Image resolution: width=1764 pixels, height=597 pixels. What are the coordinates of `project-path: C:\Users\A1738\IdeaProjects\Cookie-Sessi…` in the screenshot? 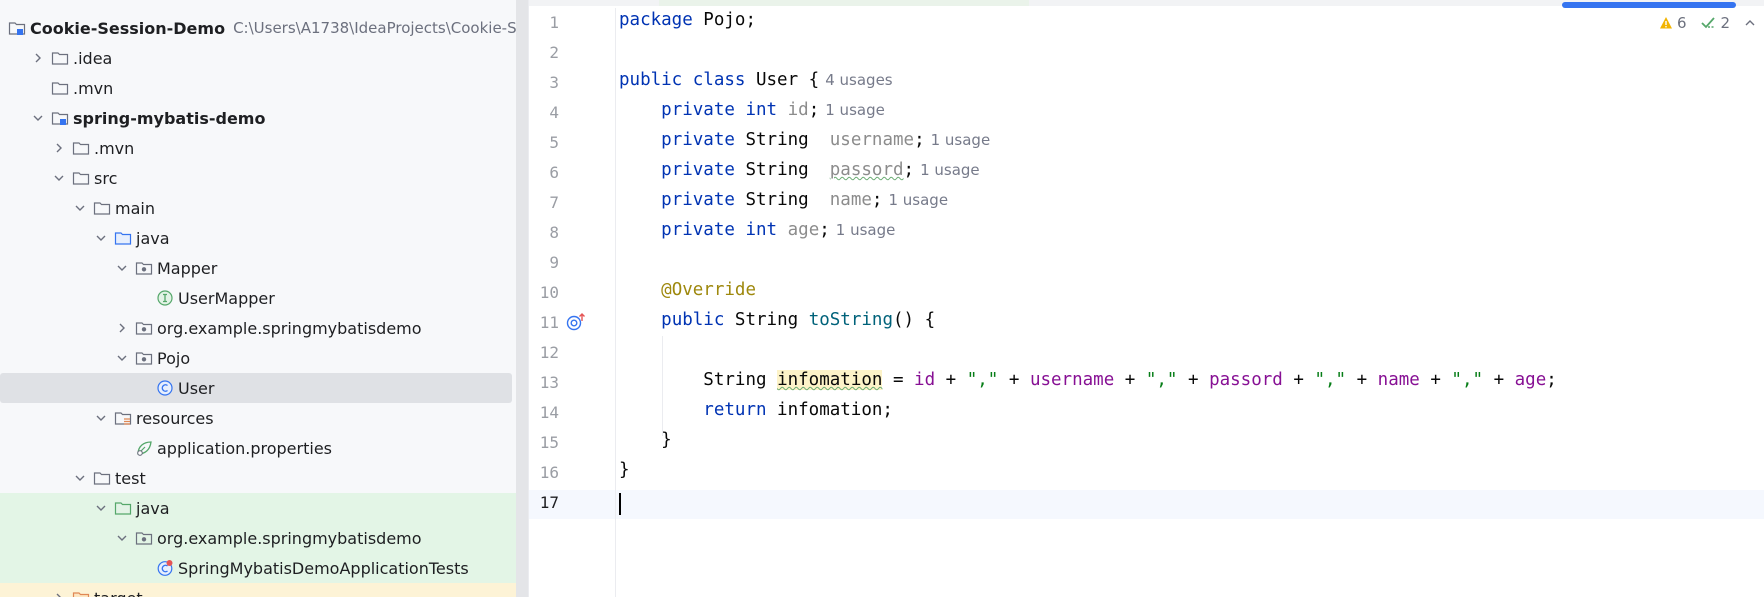 It's located at (374, 28).